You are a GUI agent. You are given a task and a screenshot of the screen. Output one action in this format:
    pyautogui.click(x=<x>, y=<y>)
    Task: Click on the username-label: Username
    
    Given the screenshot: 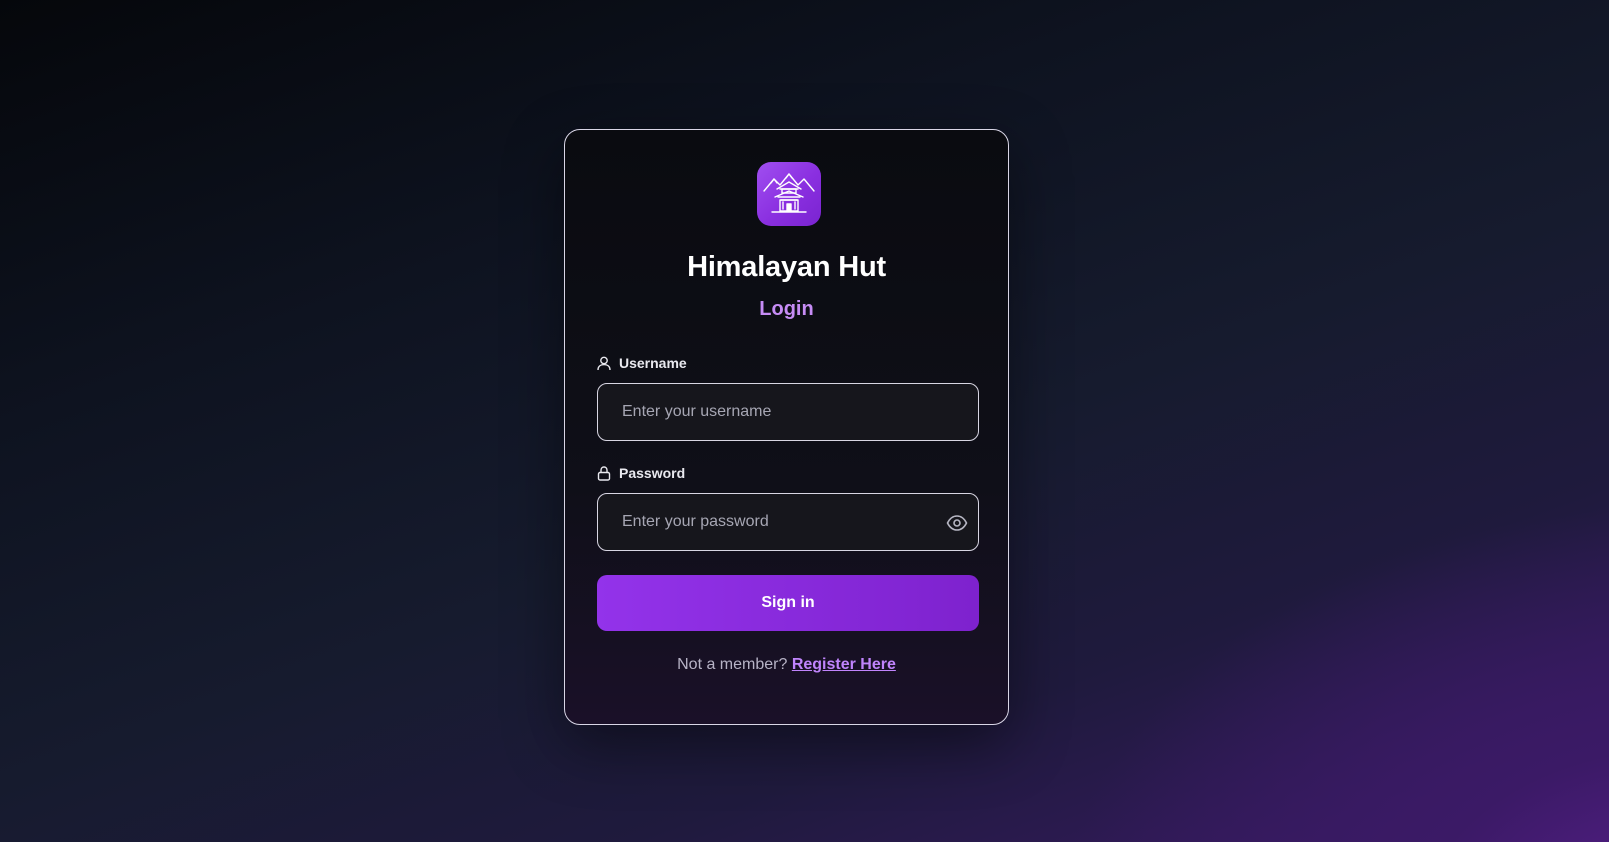 What is the action you would take?
    pyautogui.click(x=642, y=363)
    